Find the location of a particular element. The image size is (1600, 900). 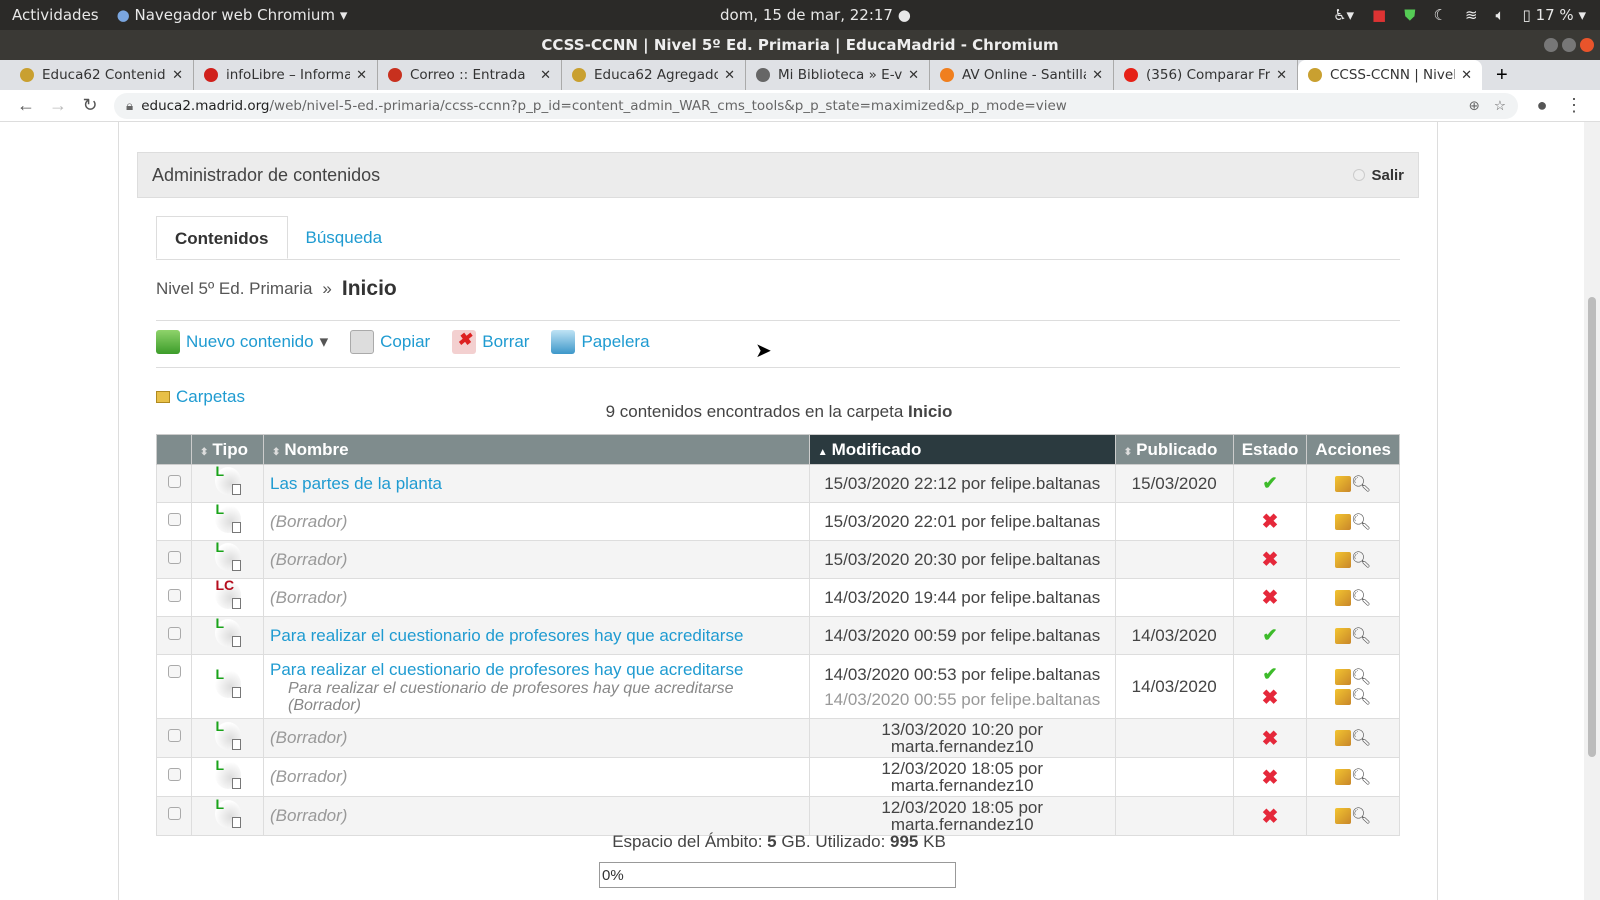

forward-icon: → is located at coordinates (58, 105).